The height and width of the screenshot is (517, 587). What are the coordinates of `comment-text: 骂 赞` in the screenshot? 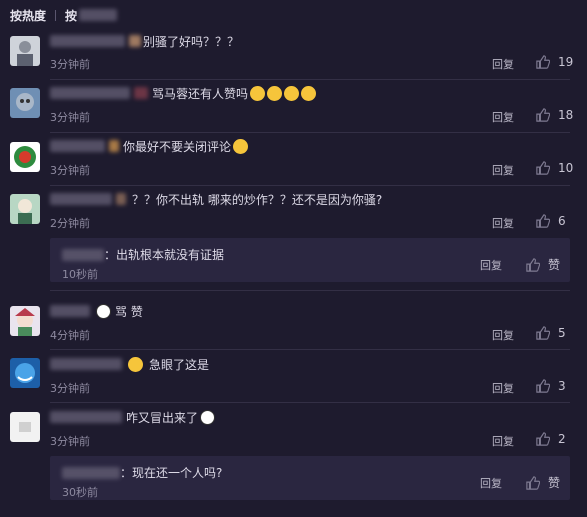 It's located at (96, 311).